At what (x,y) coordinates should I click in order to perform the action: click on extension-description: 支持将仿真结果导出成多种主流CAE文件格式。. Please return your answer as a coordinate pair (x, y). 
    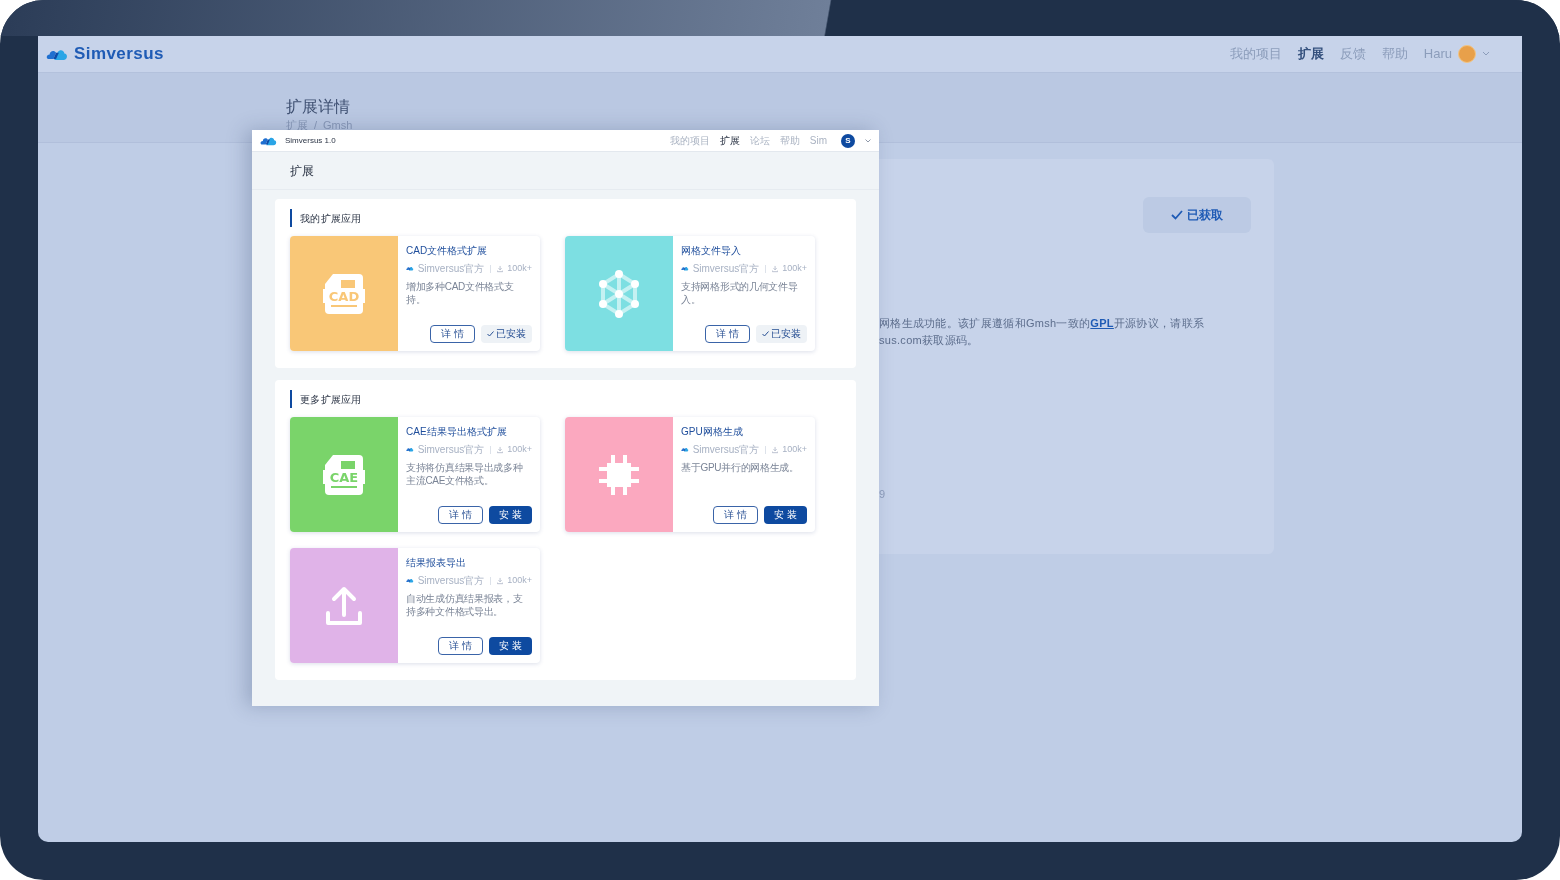
    Looking at the image, I should click on (465, 474).